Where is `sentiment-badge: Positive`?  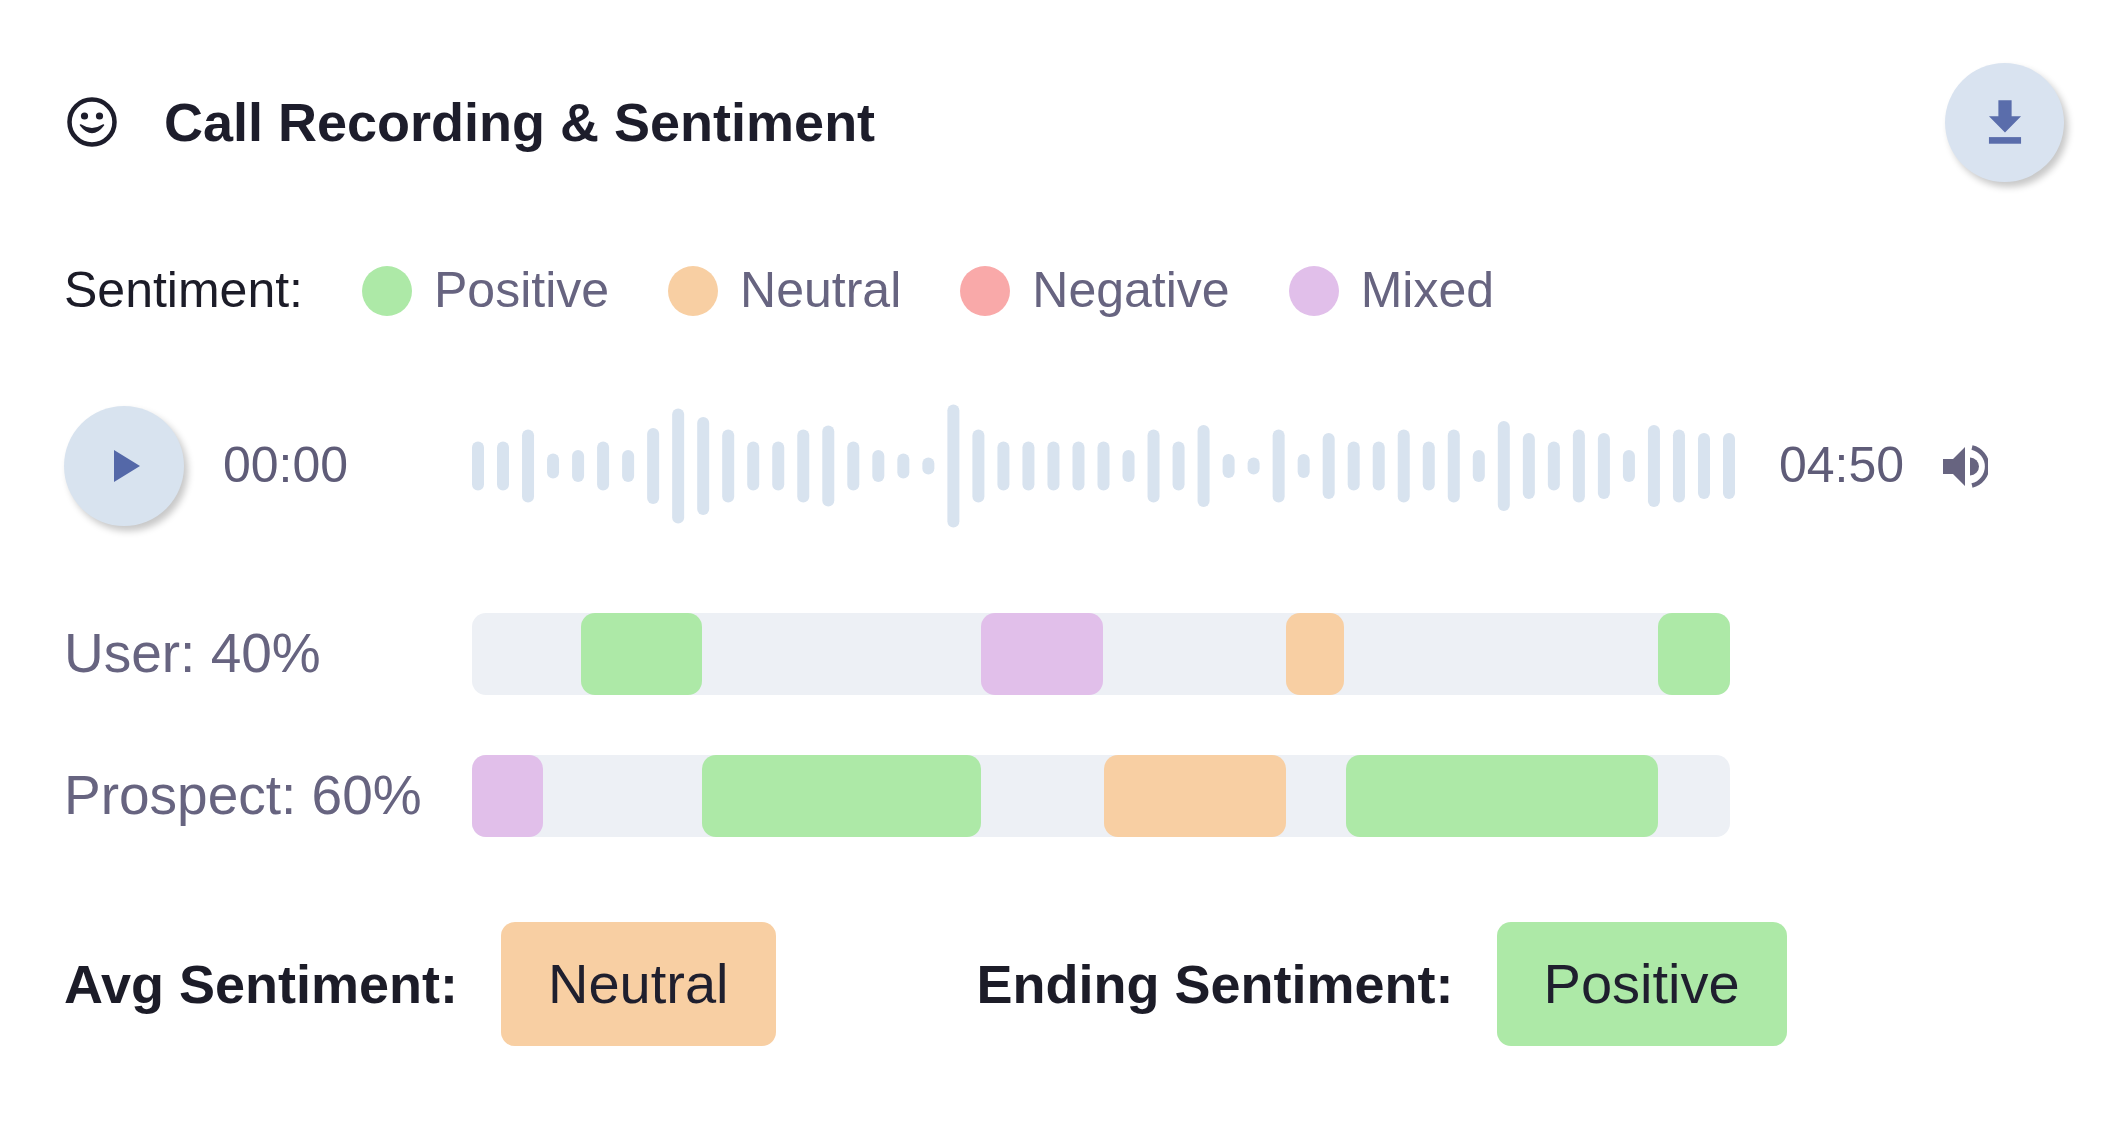 sentiment-badge: Positive is located at coordinates (1641, 984).